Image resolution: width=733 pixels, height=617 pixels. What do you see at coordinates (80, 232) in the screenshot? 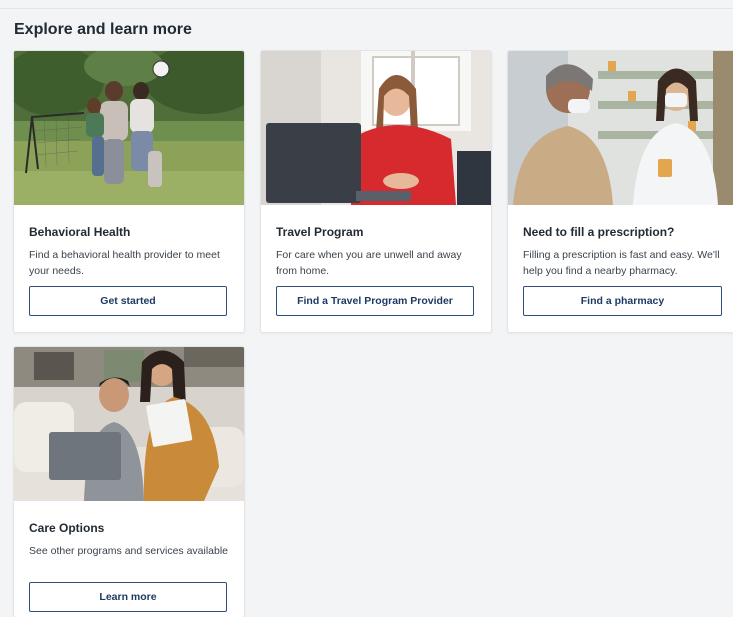
I see `card-title: Behavioral Health` at bounding box center [80, 232].